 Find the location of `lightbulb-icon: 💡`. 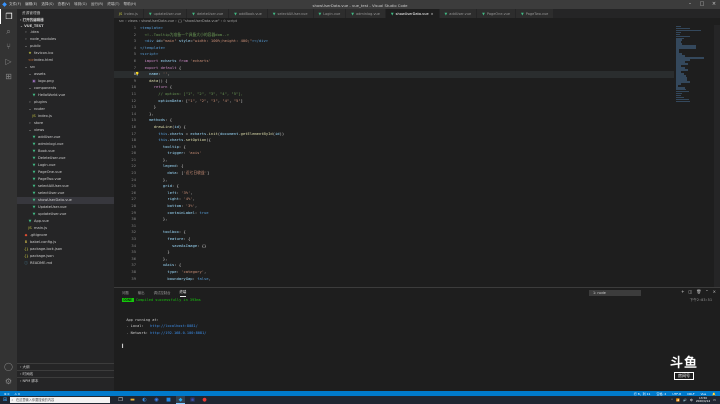

lightbulb-icon: 💡 is located at coordinates (137, 74).